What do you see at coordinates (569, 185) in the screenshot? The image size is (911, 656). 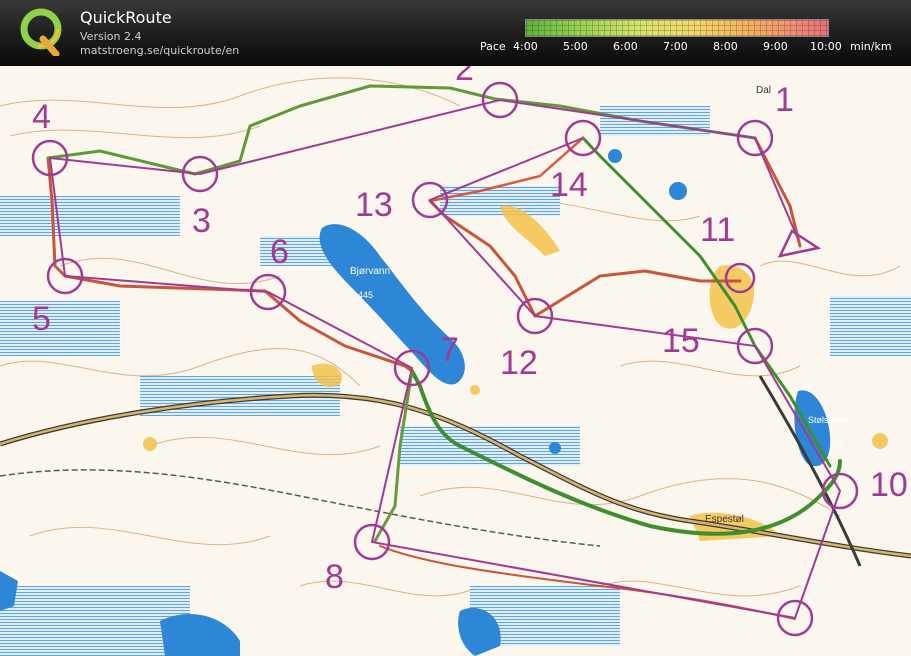 I see `control-label: 14` at bounding box center [569, 185].